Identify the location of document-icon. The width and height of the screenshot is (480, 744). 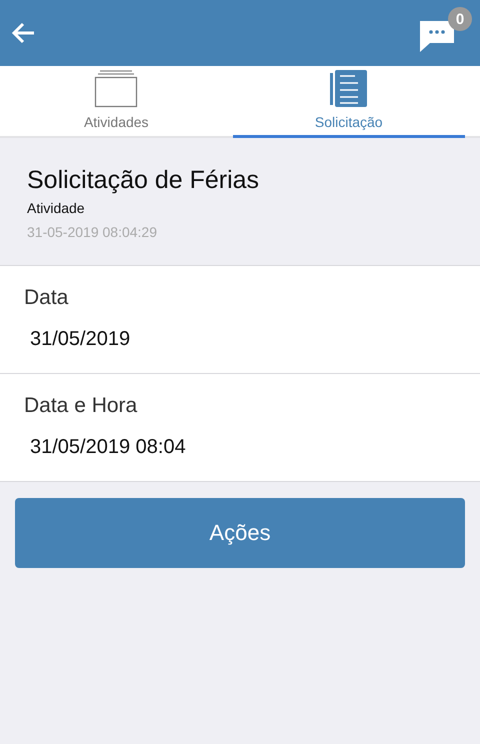
(349, 89).